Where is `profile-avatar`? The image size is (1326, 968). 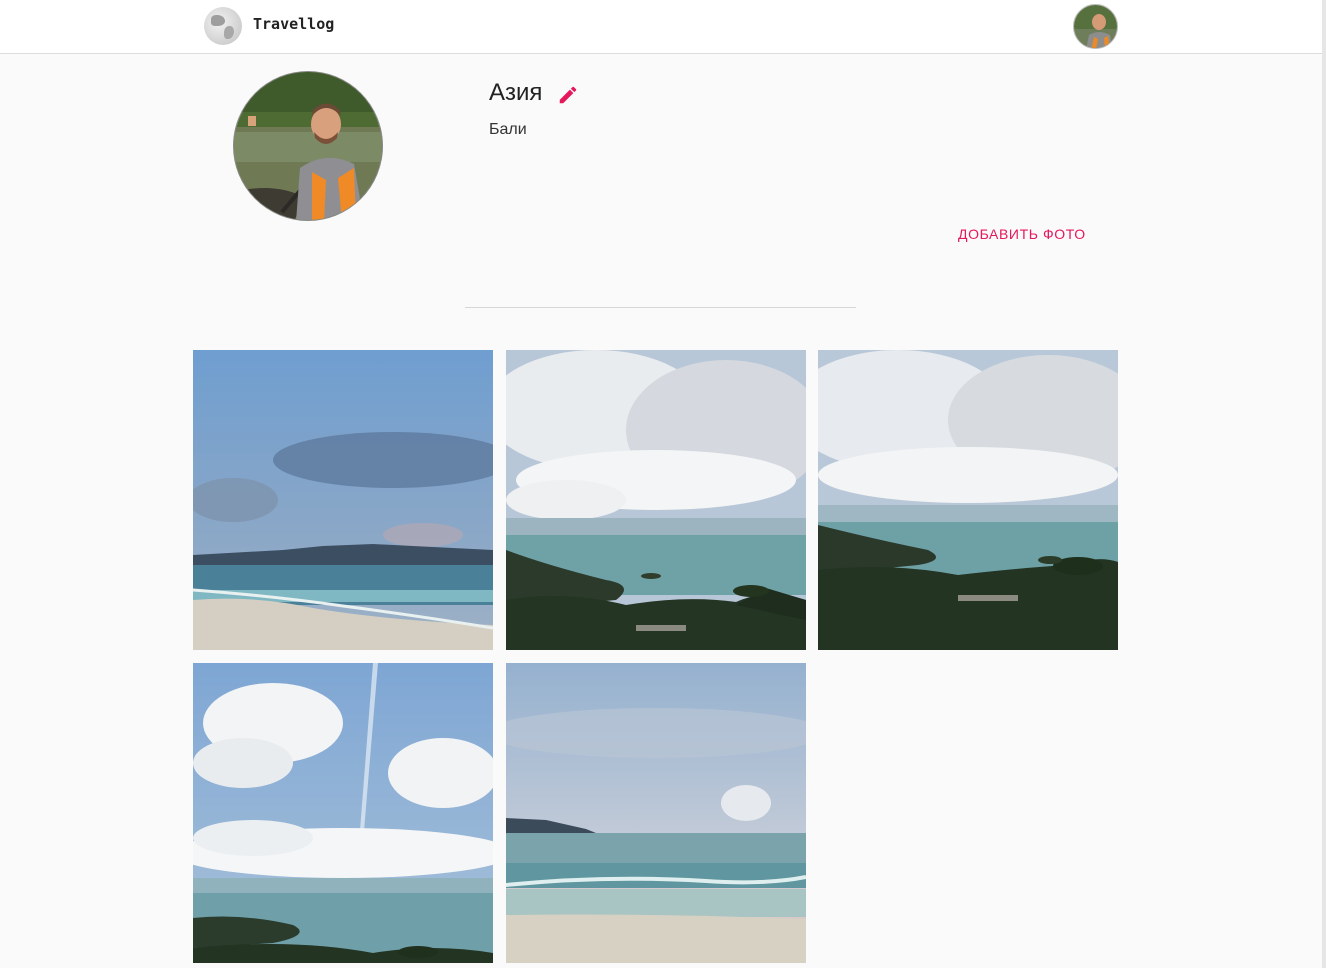 profile-avatar is located at coordinates (308, 146).